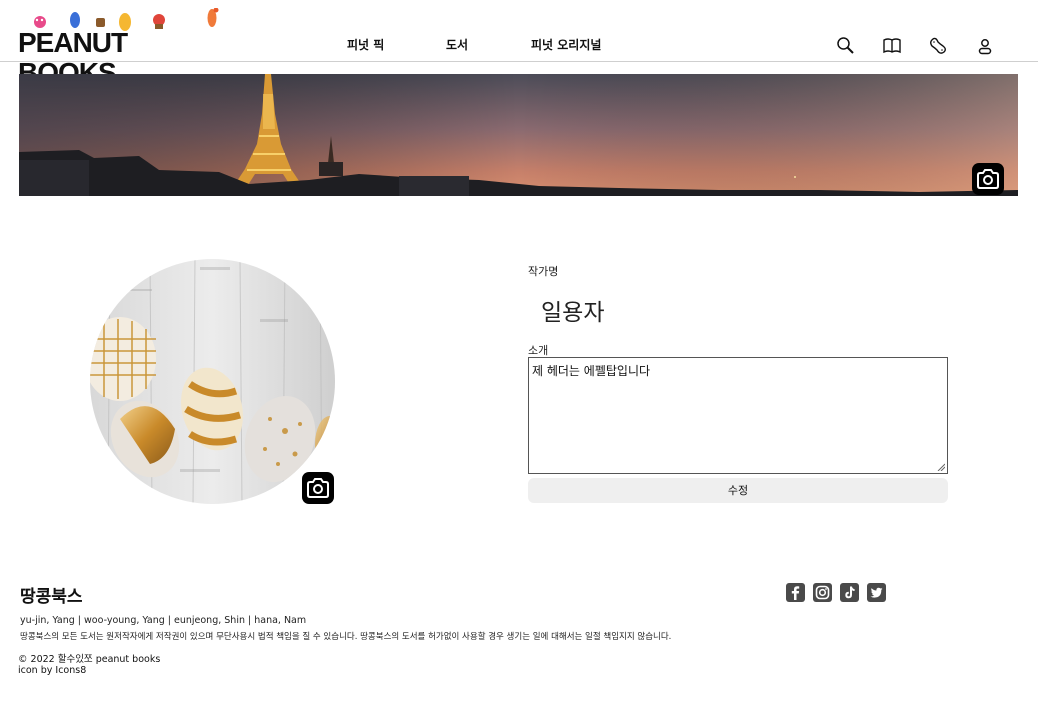 This screenshot has width=1038, height=711. I want to click on edit-profile-button: 수정, so click(738, 490).